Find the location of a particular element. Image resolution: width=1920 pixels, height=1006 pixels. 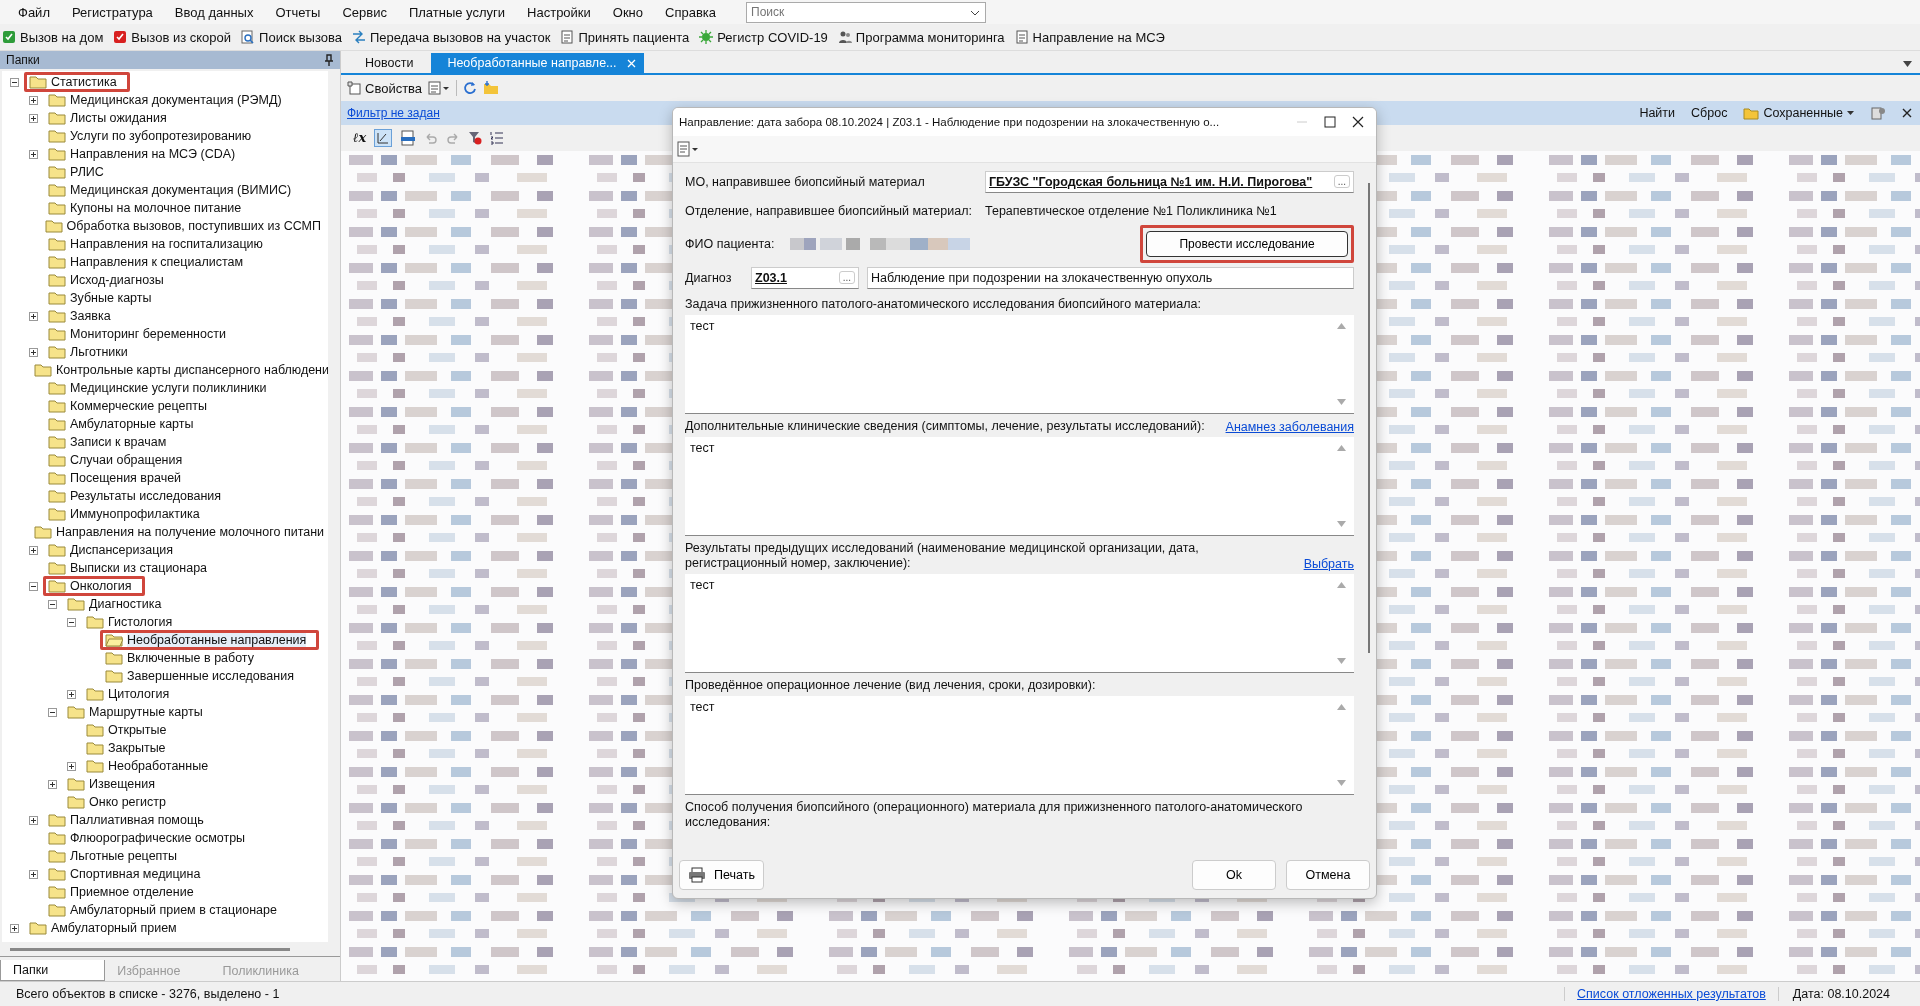

tree-item: Купоны на молочное питание is located at coordinates (146, 208).